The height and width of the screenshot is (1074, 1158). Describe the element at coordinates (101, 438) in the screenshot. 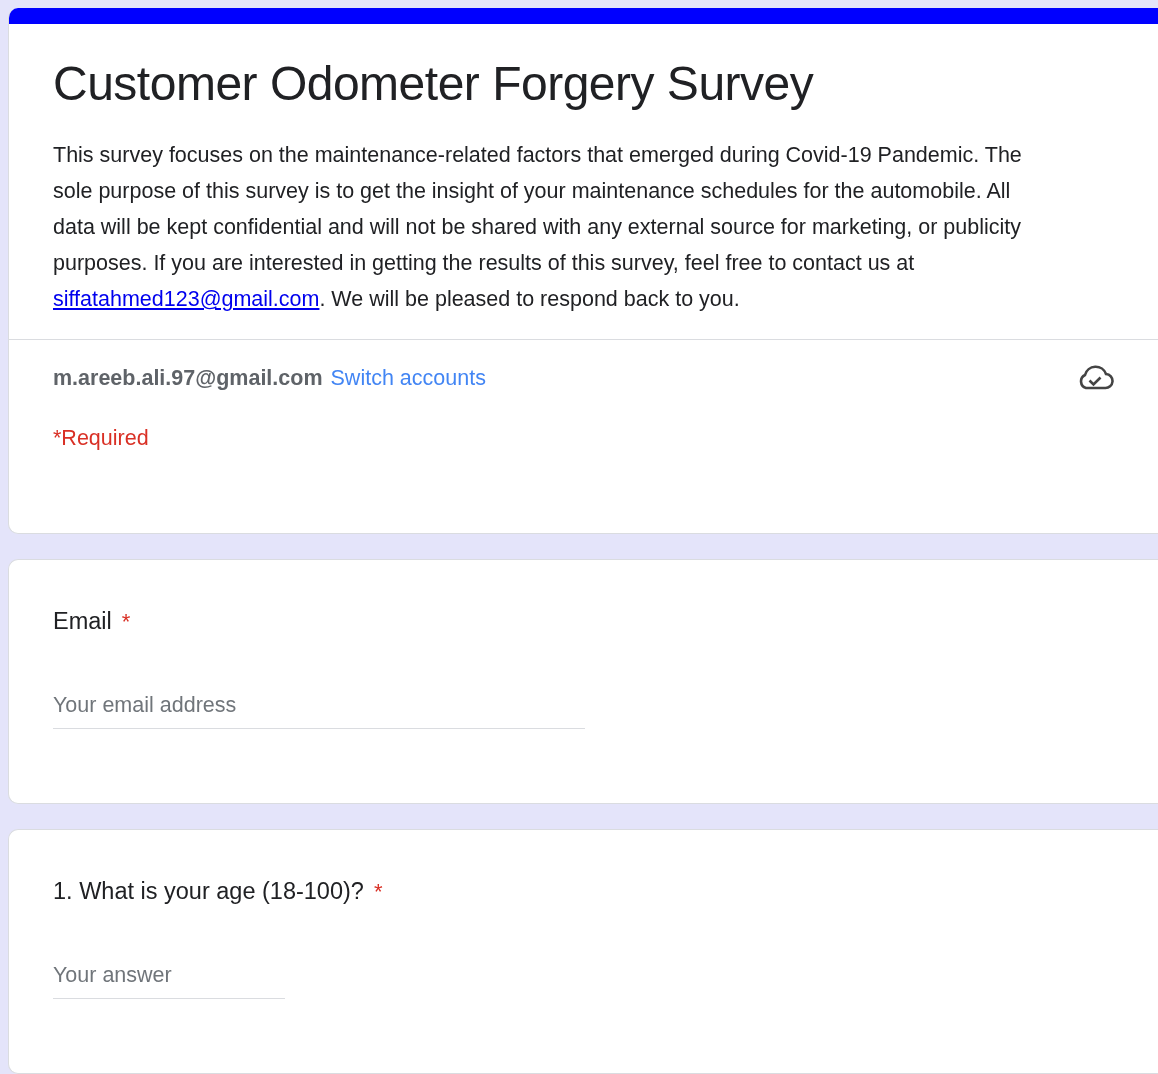

I see `required-note: *Required` at that location.